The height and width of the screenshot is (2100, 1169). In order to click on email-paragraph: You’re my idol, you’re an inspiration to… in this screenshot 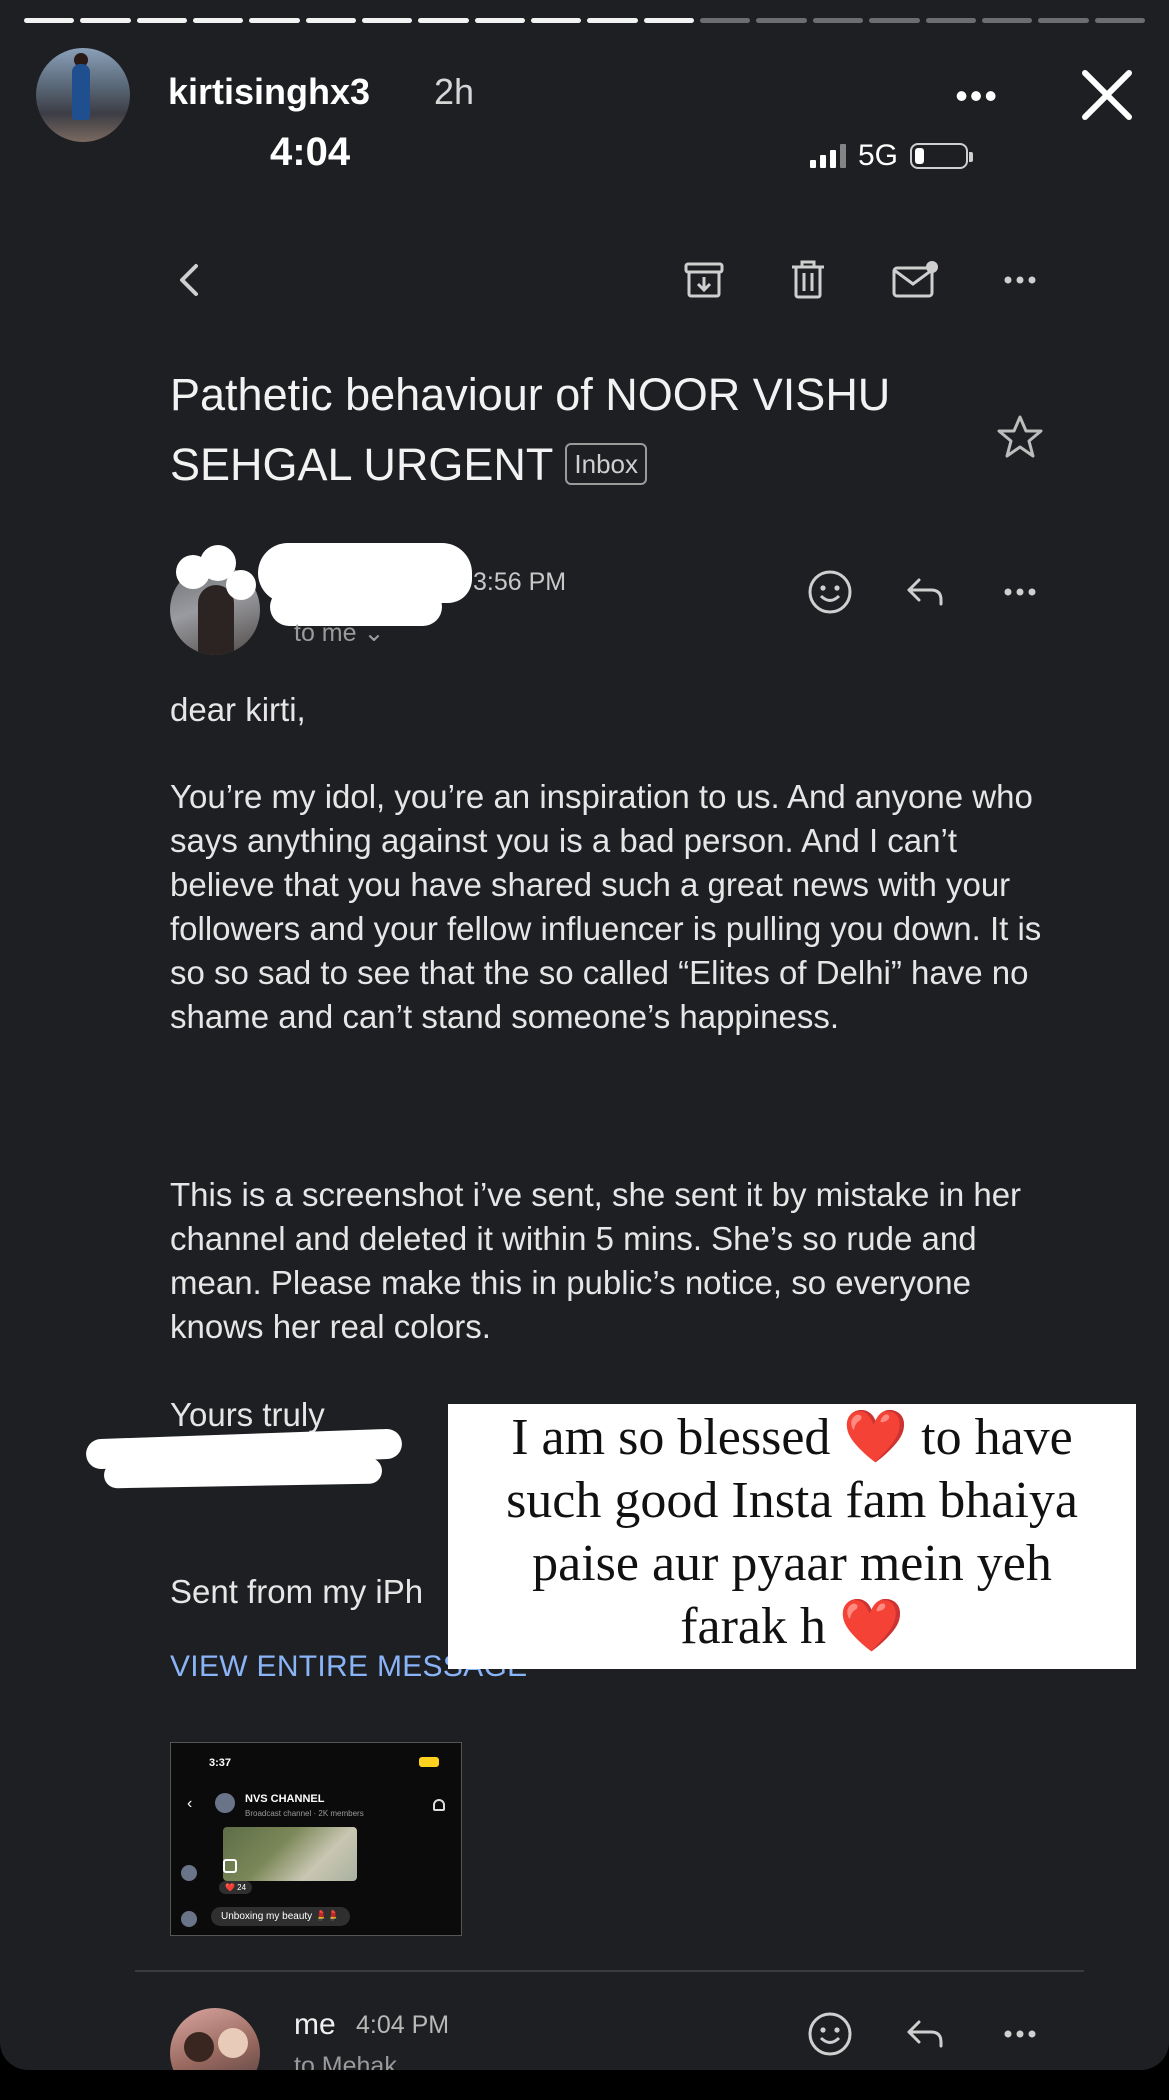, I will do `click(606, 906)`.